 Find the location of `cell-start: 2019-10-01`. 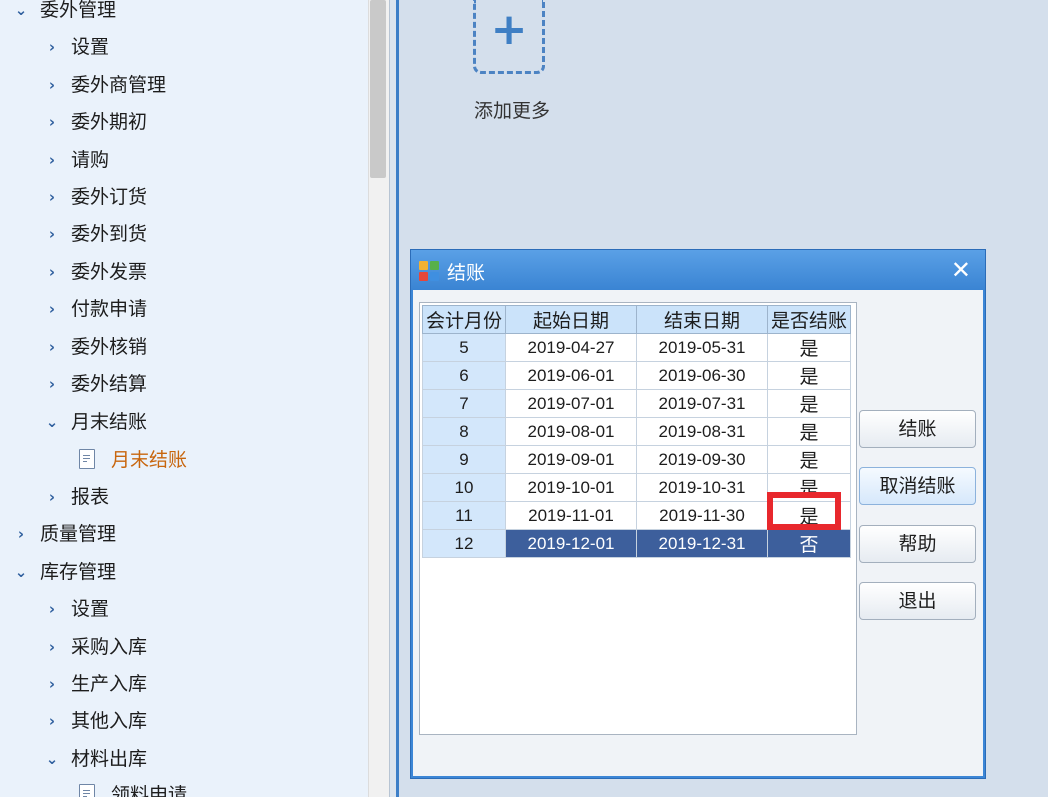

cell-start: 2019-10-01 is located at coordinates (571, 487).